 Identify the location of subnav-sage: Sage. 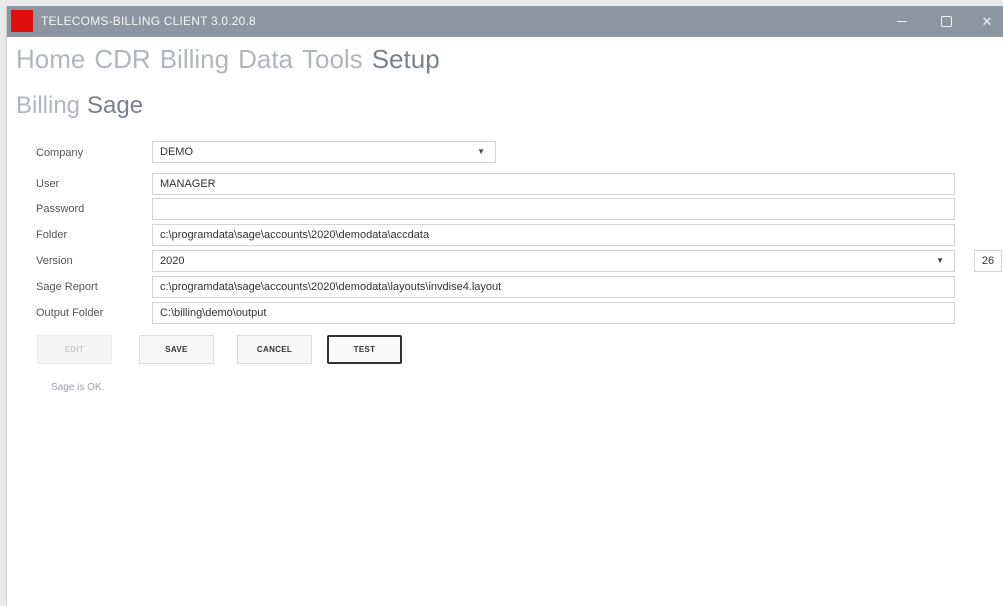
(115, 107).